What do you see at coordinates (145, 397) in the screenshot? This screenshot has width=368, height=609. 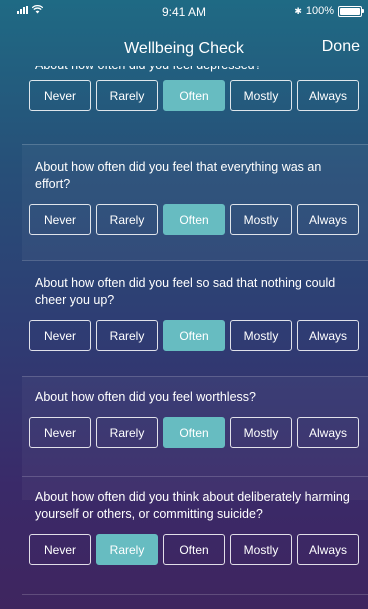 I see `question-text: About how often did you feel worthless?` at bounding box center [145, 397].